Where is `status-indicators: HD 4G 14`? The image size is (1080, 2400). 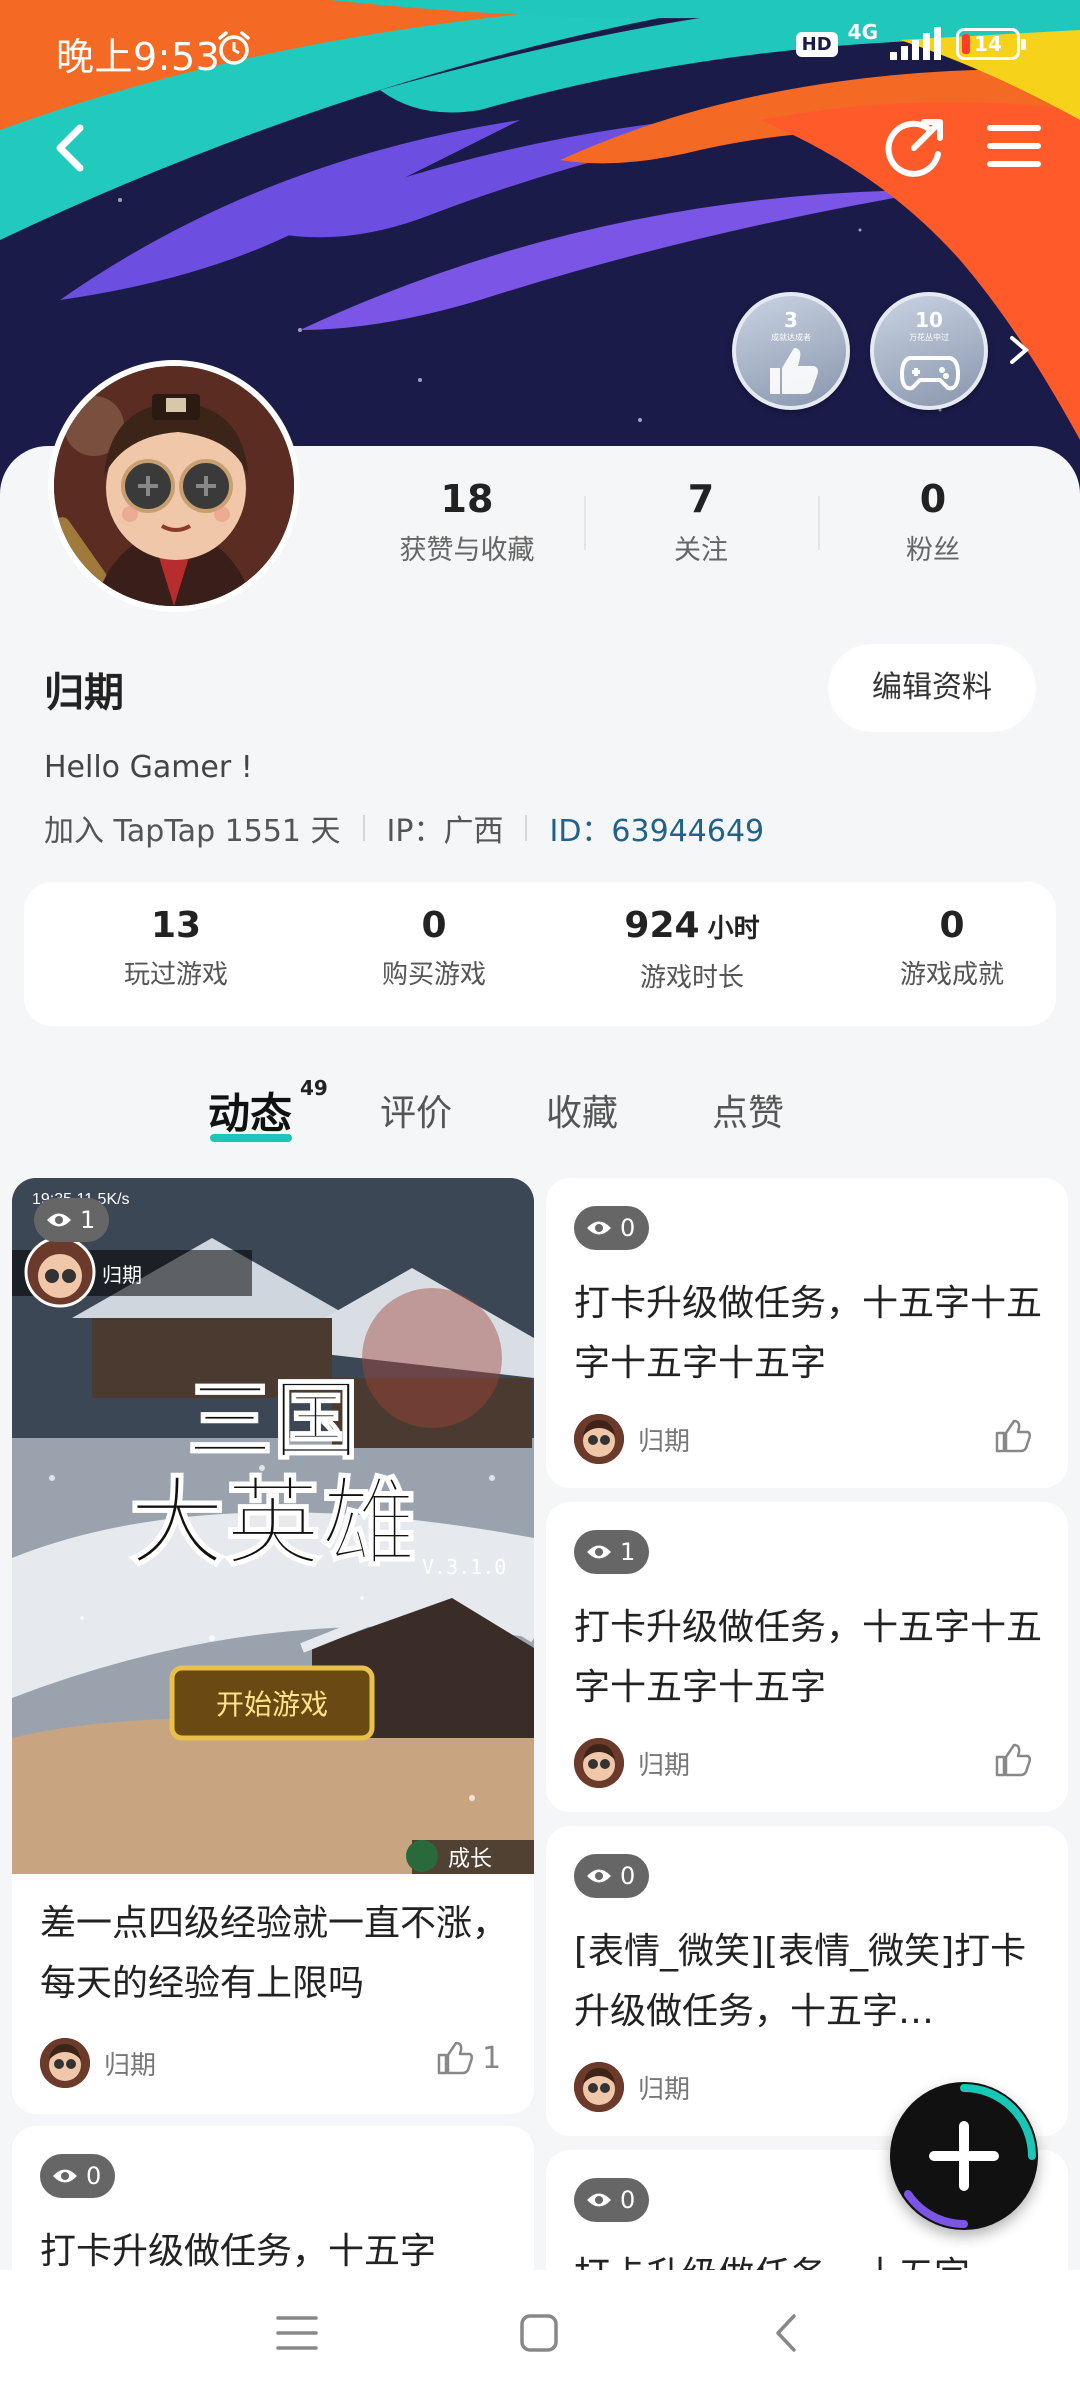
status-indicators: HD 4G 14 is located at coordinates (910, 41).